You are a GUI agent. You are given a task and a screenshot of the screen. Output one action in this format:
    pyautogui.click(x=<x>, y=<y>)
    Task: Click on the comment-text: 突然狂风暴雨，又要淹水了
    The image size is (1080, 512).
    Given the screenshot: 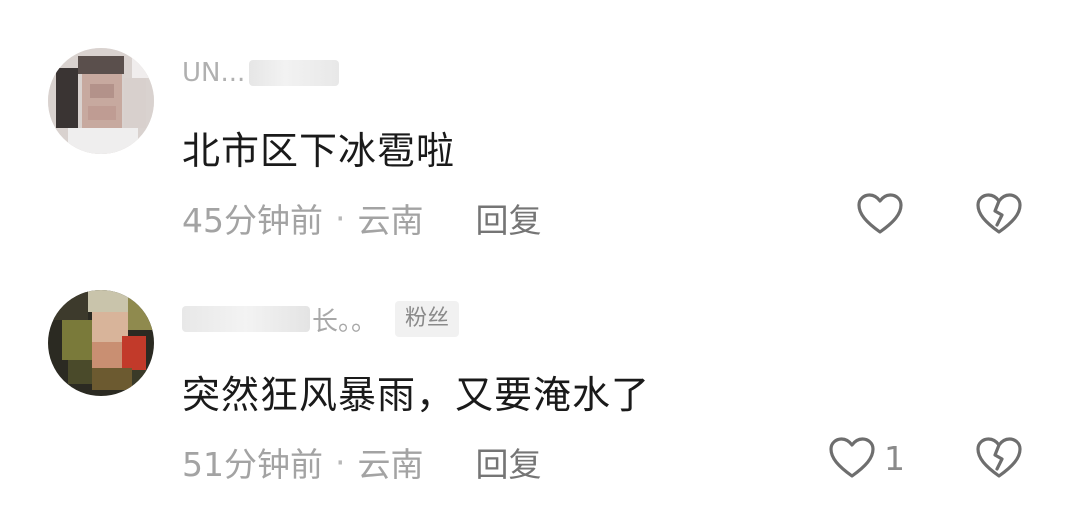 What is the action you would take?
    pyautogui.click(x=416, y=395)
    